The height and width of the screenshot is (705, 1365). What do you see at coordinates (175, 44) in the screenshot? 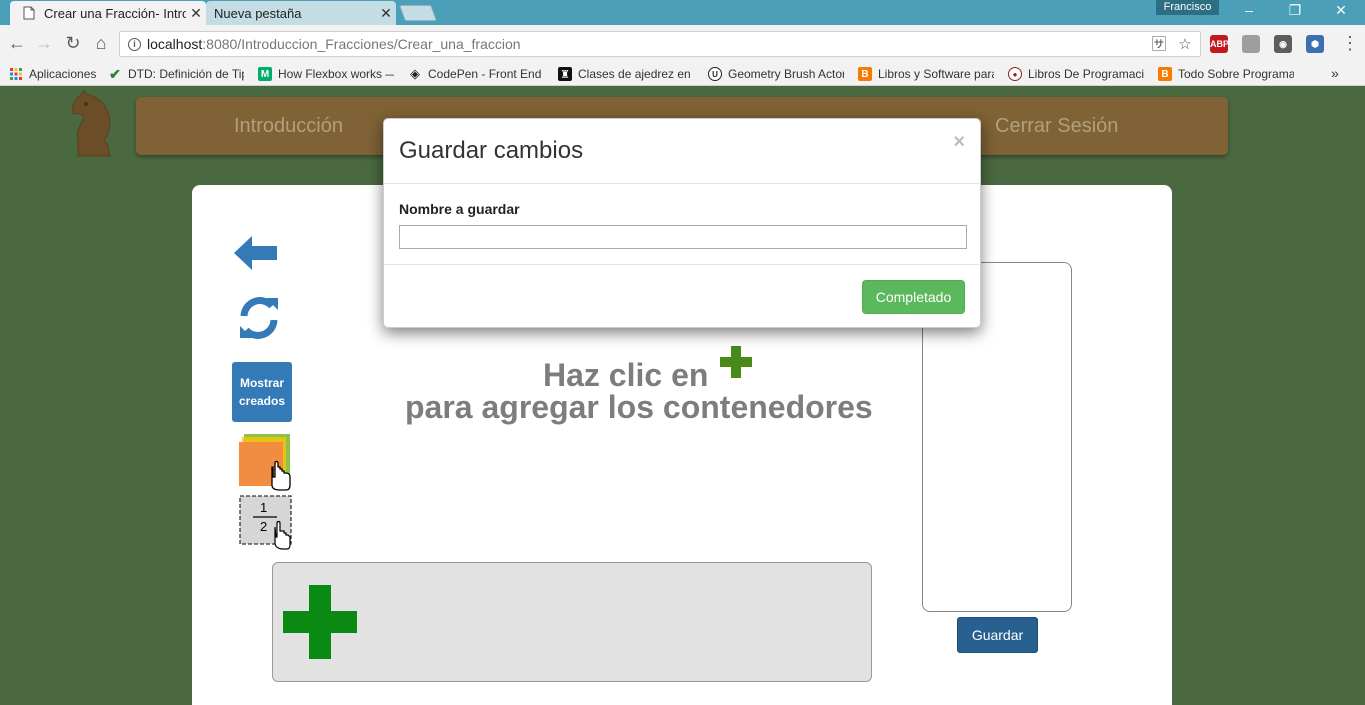
I see `url-host: localhost` at bounding box center [175, 44].